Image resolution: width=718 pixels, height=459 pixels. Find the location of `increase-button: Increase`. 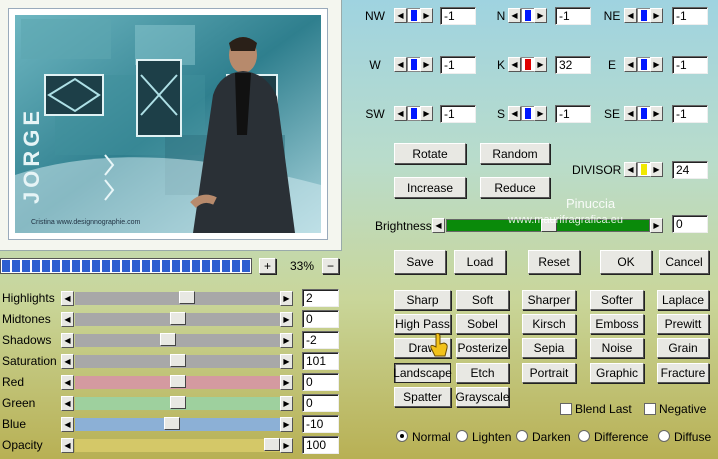

increase-button: Increase is located at coordinates (430, 187).